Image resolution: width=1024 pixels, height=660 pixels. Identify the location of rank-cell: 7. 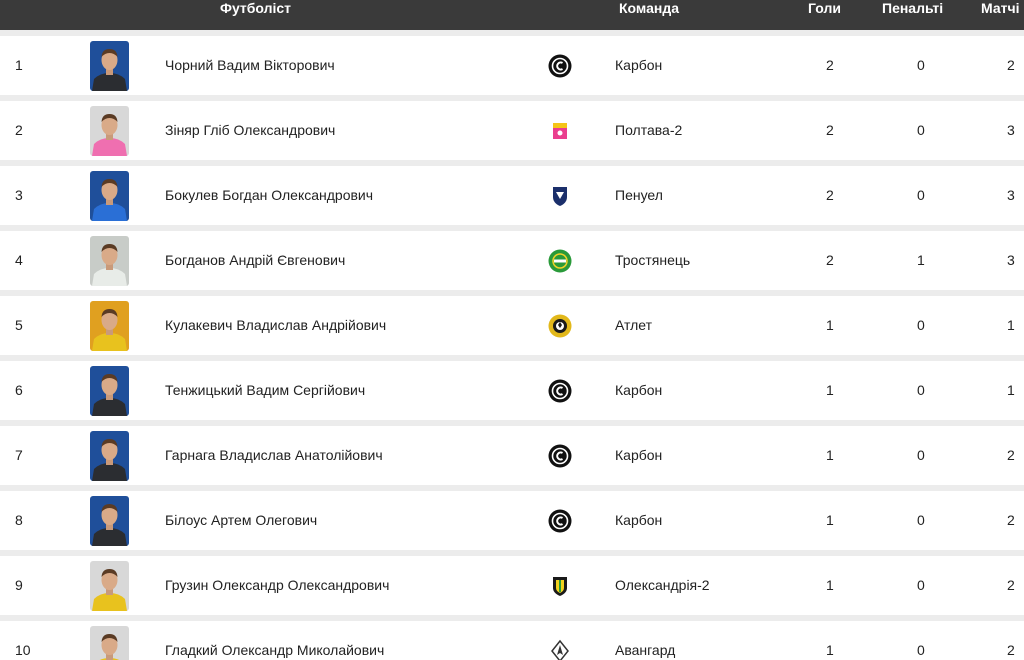
(19, 455).